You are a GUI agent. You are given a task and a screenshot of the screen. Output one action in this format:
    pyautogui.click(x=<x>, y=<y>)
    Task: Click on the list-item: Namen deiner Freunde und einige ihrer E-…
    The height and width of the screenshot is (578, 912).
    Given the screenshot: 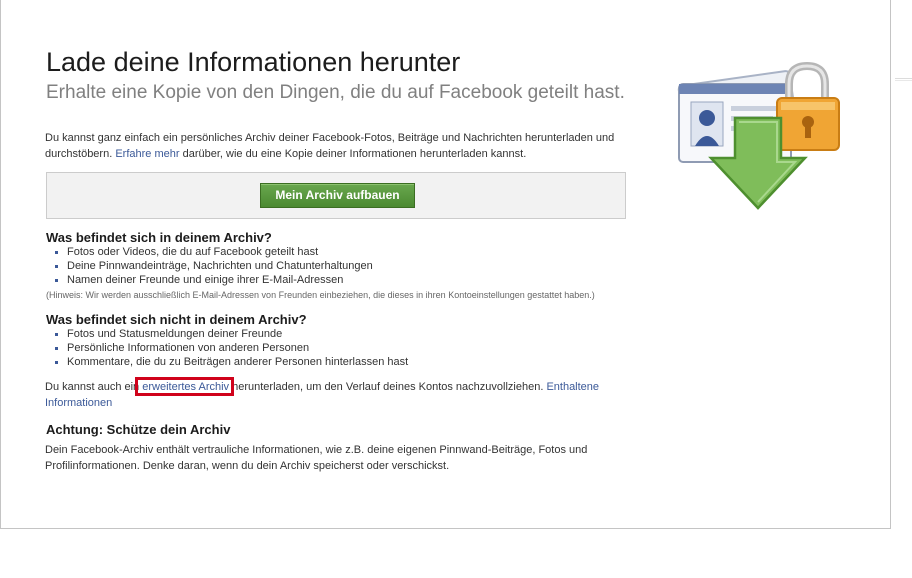 What is the action you would take?
    pyautogui.click(x=212, y=280)
    